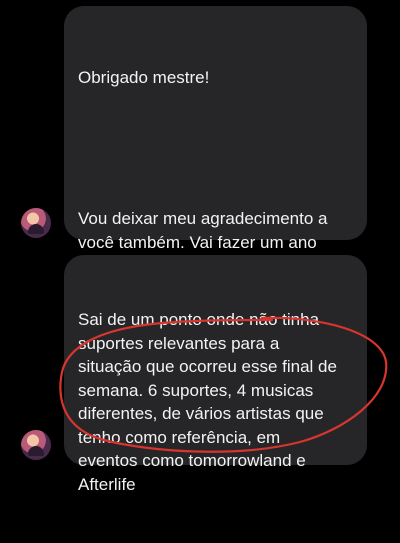 The image size is (400, 543). What do you see at coordinates (144, 77) in the screenshot?
I see `message-text-greeting: Obrigado mestre!` at bounding box center [144, 77].